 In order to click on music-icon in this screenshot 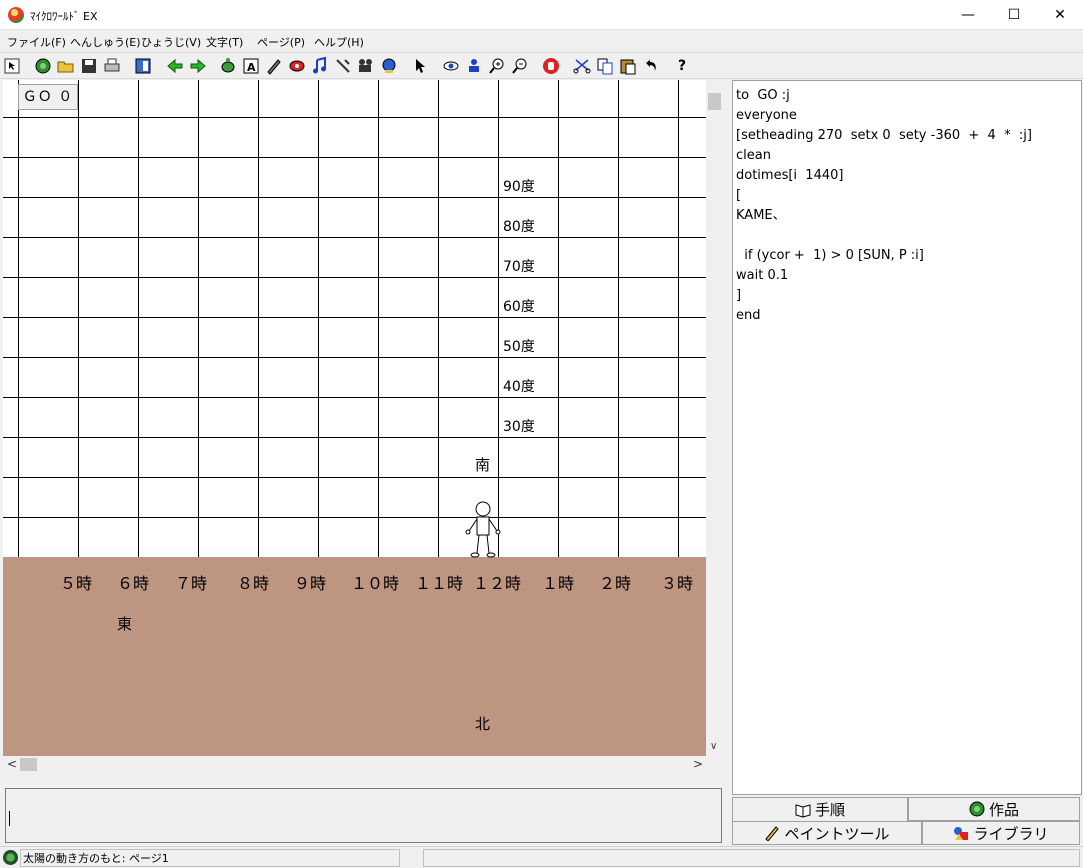, I will do `click(320, 66)`.